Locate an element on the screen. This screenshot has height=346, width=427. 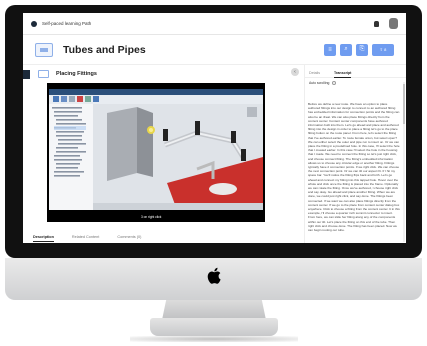
transcript-scrollbar is located at coordinates (404, 162).